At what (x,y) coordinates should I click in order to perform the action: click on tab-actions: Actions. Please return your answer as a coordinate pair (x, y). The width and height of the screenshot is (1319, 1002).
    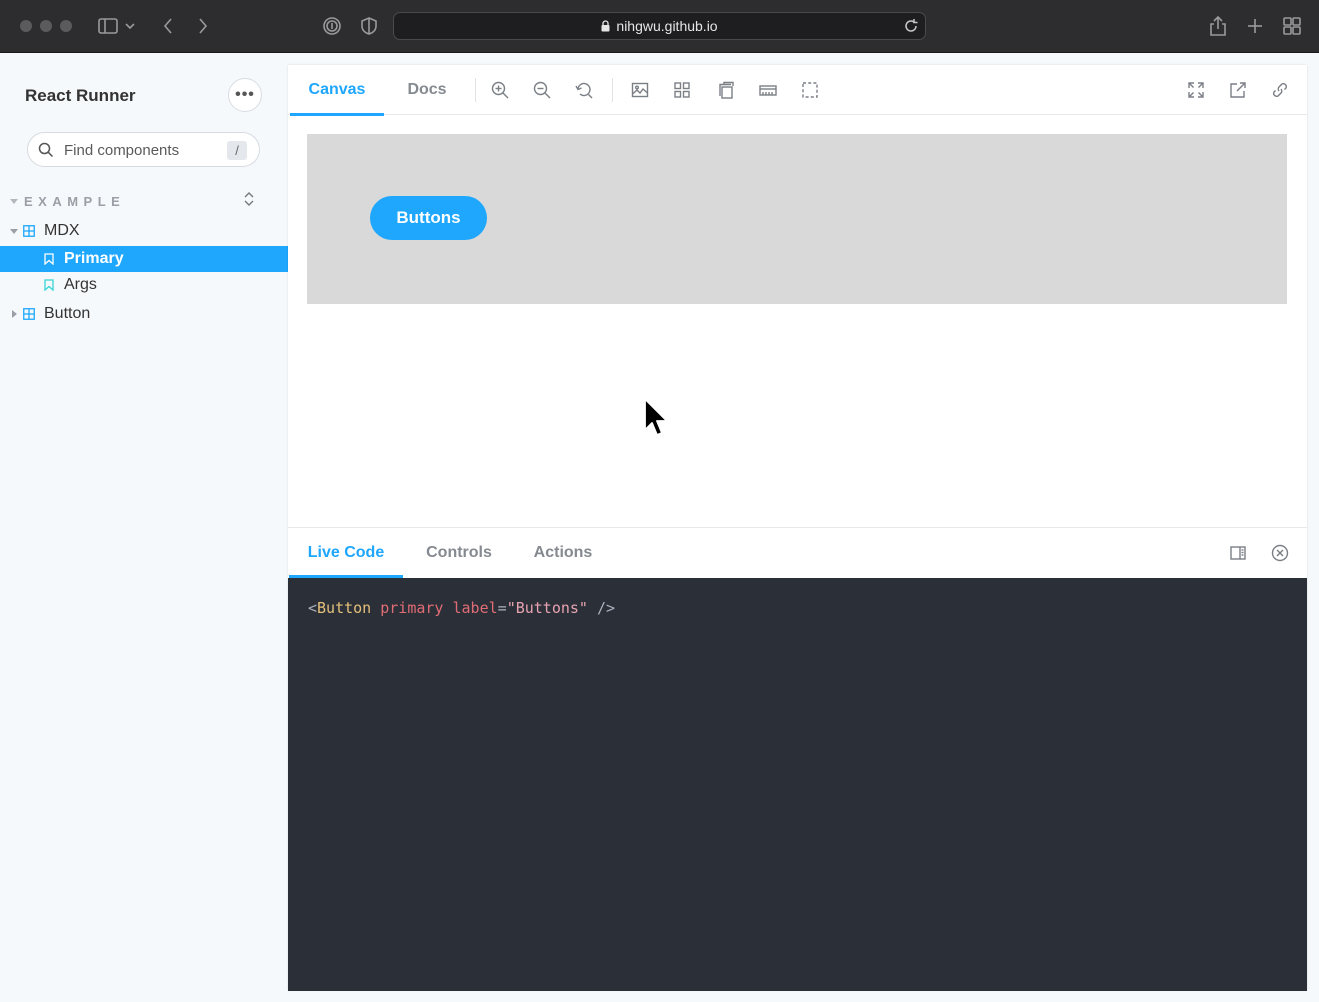
    Looking at the image, I should click on (563, 553).